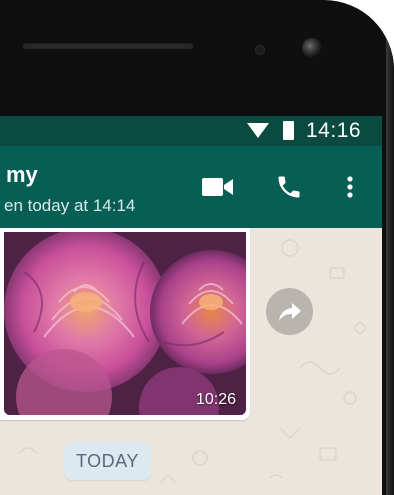  I want to click on forward-button, so click(289, 311).